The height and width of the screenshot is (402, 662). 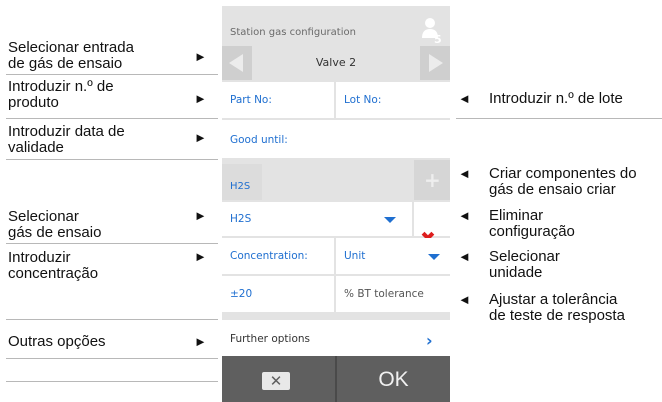 I want to click on cancel-button: ✕, so click(x=278, y=379).